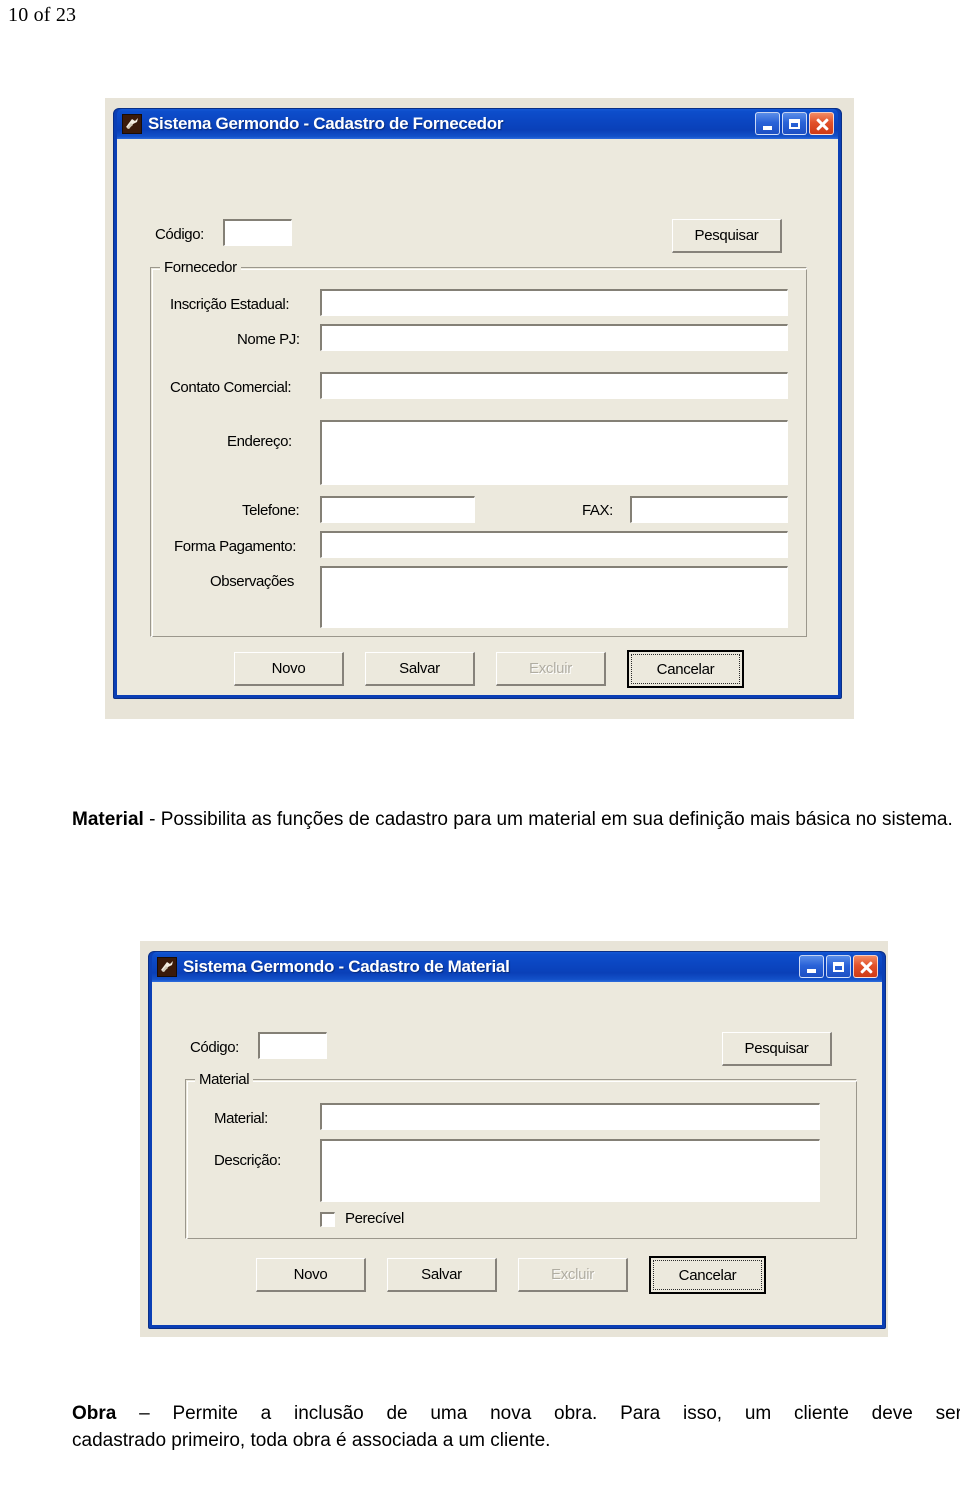  Describe the element at coordinates (554, 385) in the screenshot. I see `contato-comercial-input` at that location.